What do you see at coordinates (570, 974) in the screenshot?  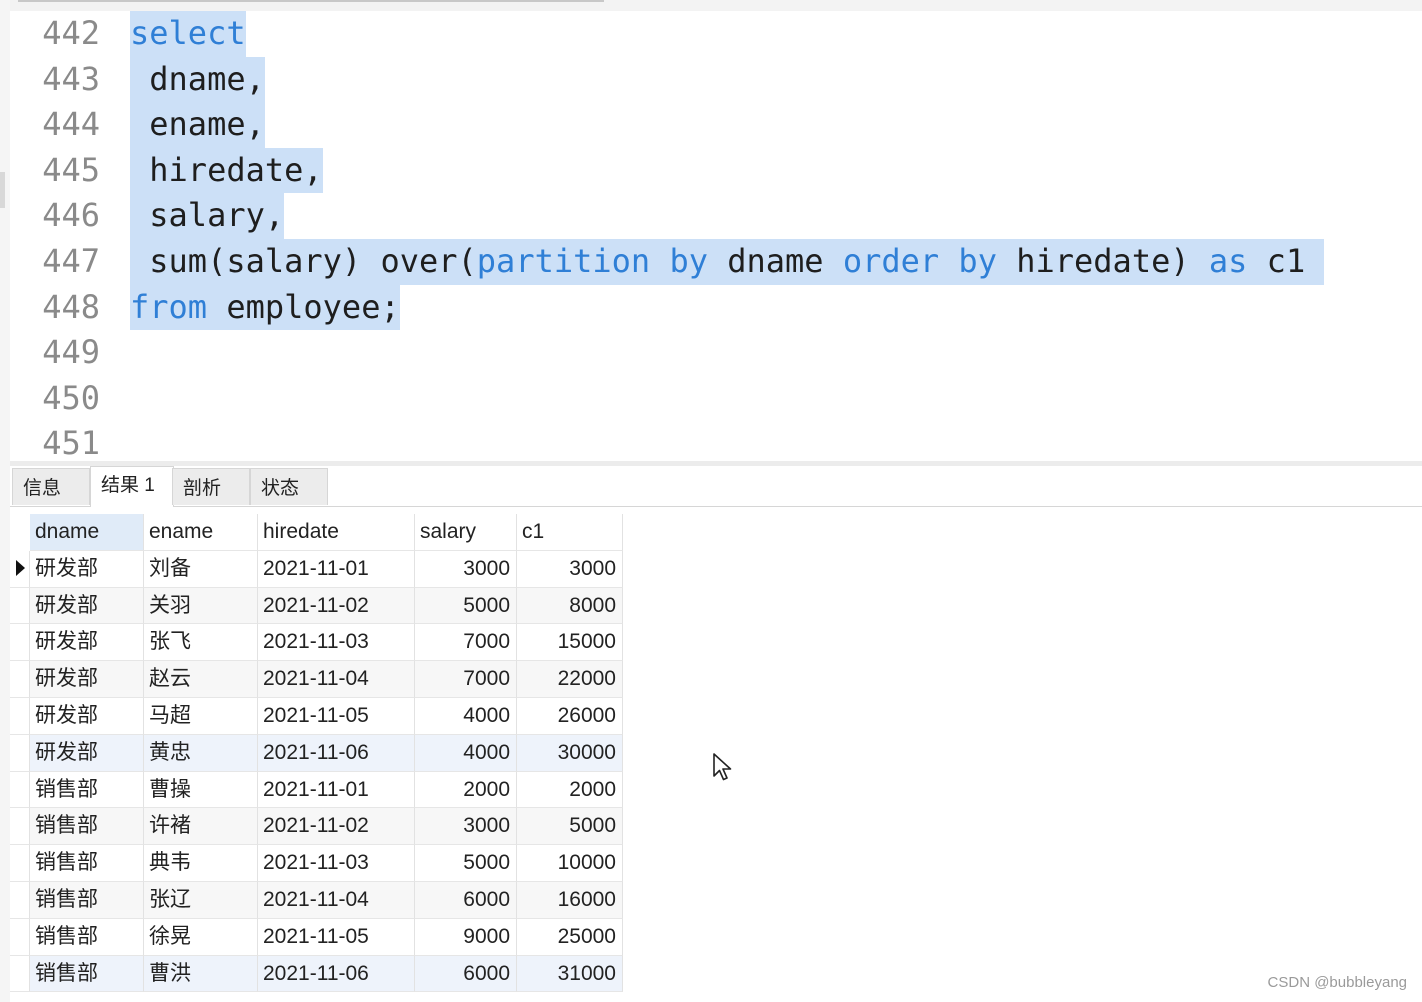 I see `table-cell-c1: 31000` at bounding box center [570, 974].